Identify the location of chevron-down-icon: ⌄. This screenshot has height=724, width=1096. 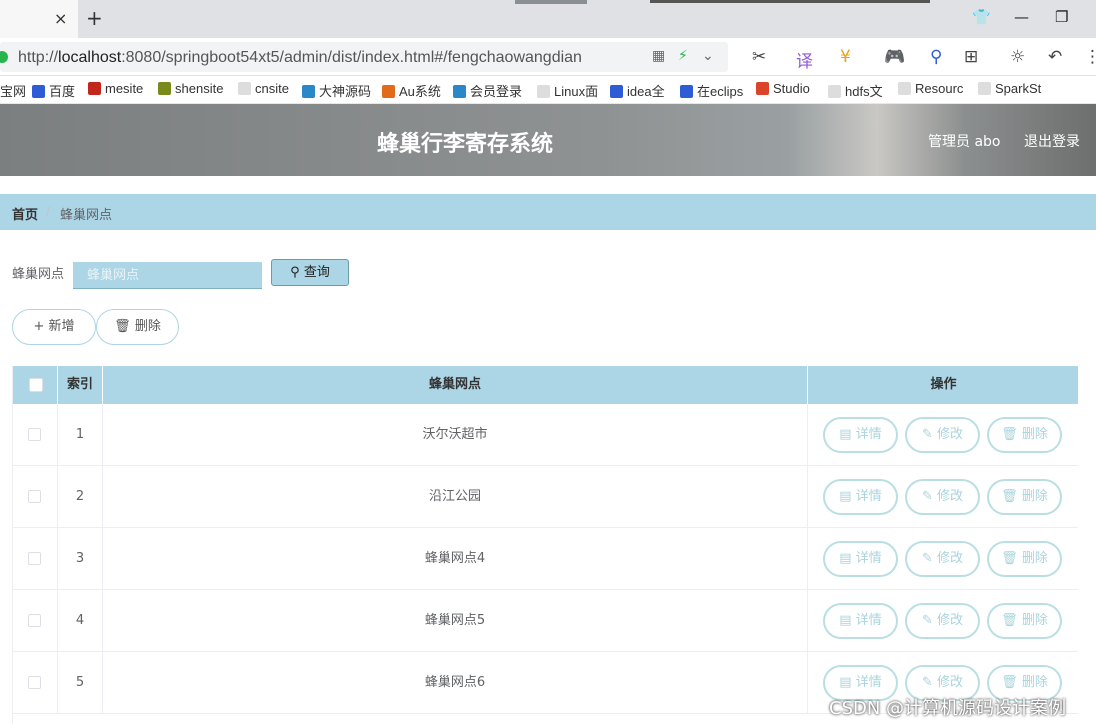
(708, 56).